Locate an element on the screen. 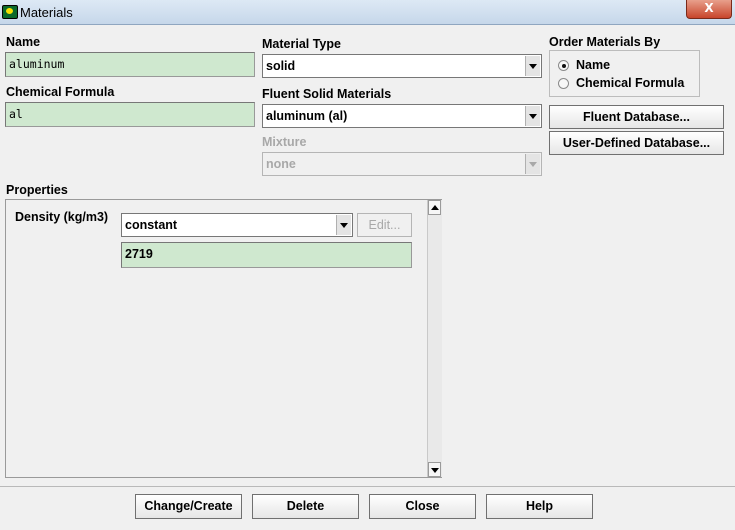 The width and height of the screenshot is (735, 530). material-type-label: Material Type is located at coordinates (301, 44).